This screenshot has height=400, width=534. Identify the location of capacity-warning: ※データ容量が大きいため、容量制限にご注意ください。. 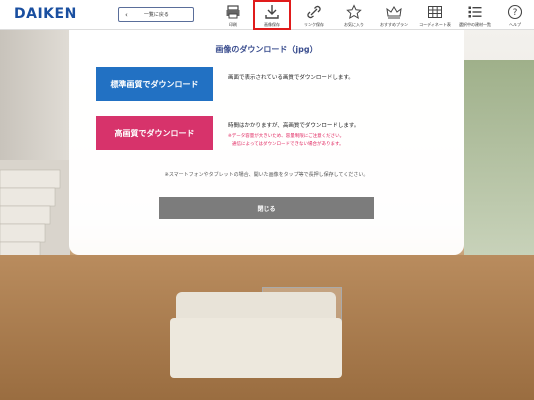
(286, 136).